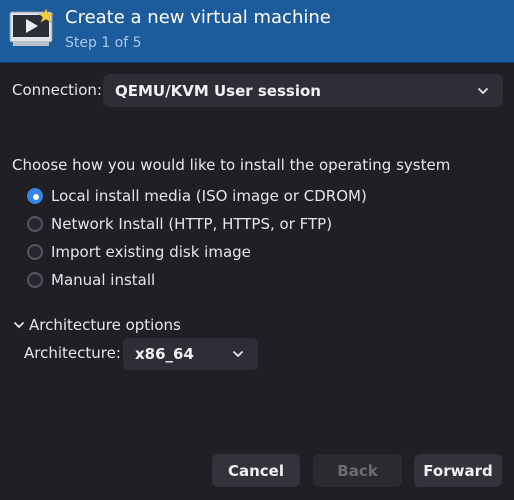  What do you see at coordinates (103, 280) in the screenshot?
I see `radio-label: Manual install` at bounding box center [103, 280].